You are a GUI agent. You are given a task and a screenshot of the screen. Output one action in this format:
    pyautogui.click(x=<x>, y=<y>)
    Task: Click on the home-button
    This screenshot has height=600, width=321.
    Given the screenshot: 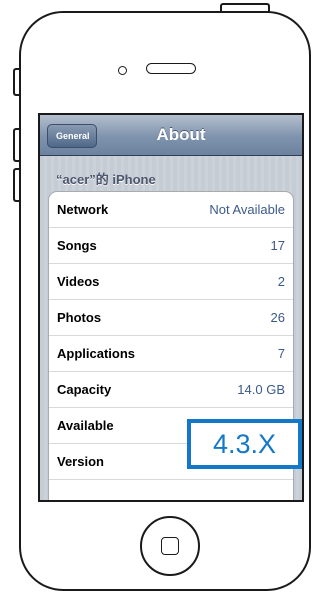 What is the action you would take?
    pyautogui.click(x=170, y=546)
    